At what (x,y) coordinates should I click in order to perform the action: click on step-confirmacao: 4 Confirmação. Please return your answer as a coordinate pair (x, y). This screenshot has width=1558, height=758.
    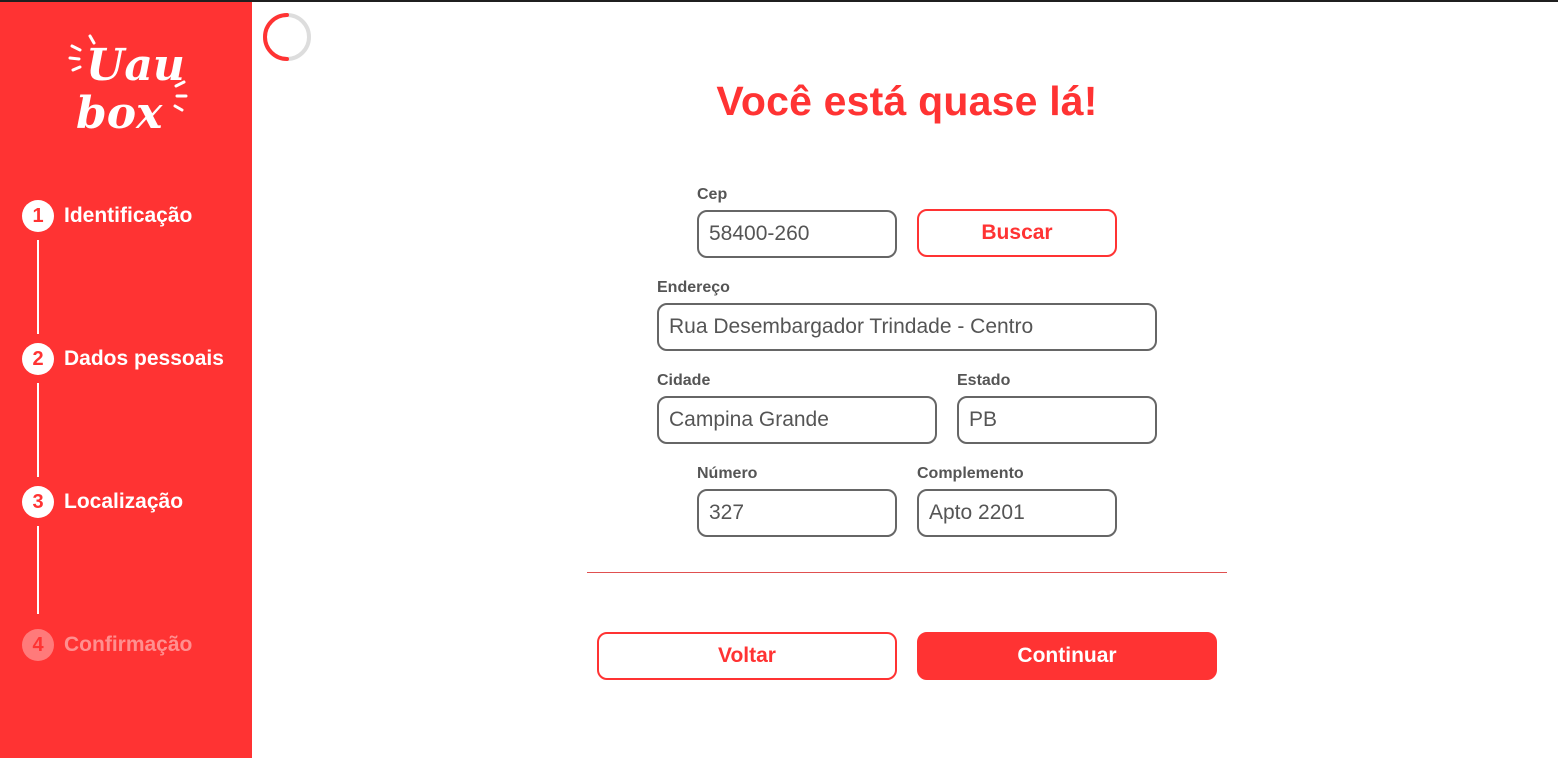
    Looking at the image, I should click on (107, 645).